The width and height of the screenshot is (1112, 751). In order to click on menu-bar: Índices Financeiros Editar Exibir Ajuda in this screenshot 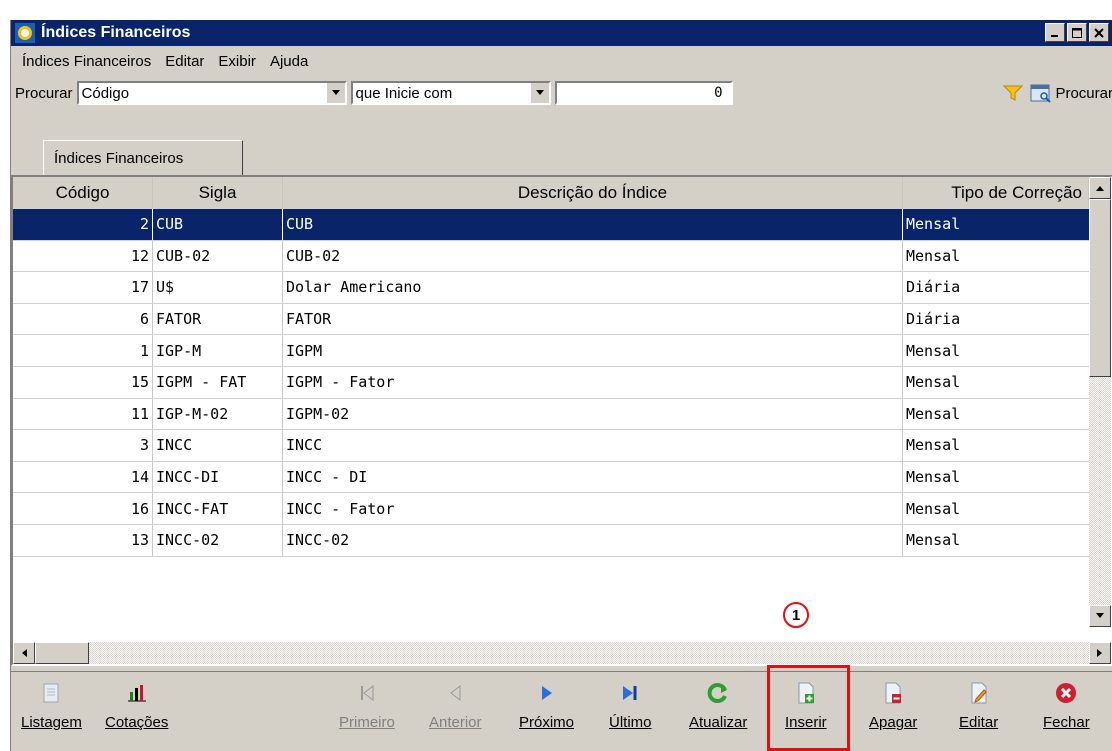, I will do `click(163, 61)`.